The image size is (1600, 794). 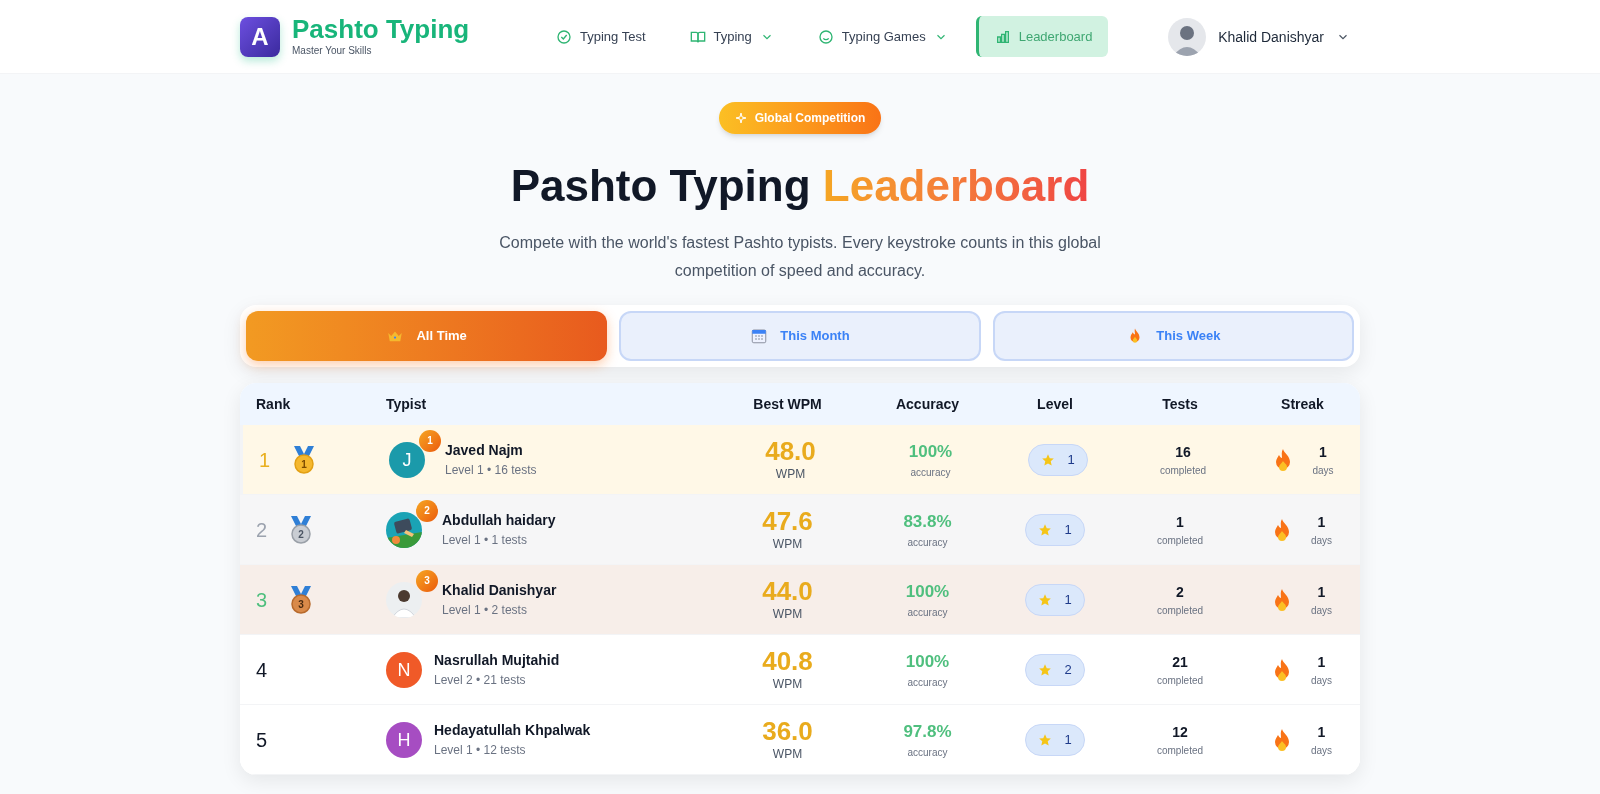 I want to click on wpm-value: 47.6, so click(x=787, y=520).